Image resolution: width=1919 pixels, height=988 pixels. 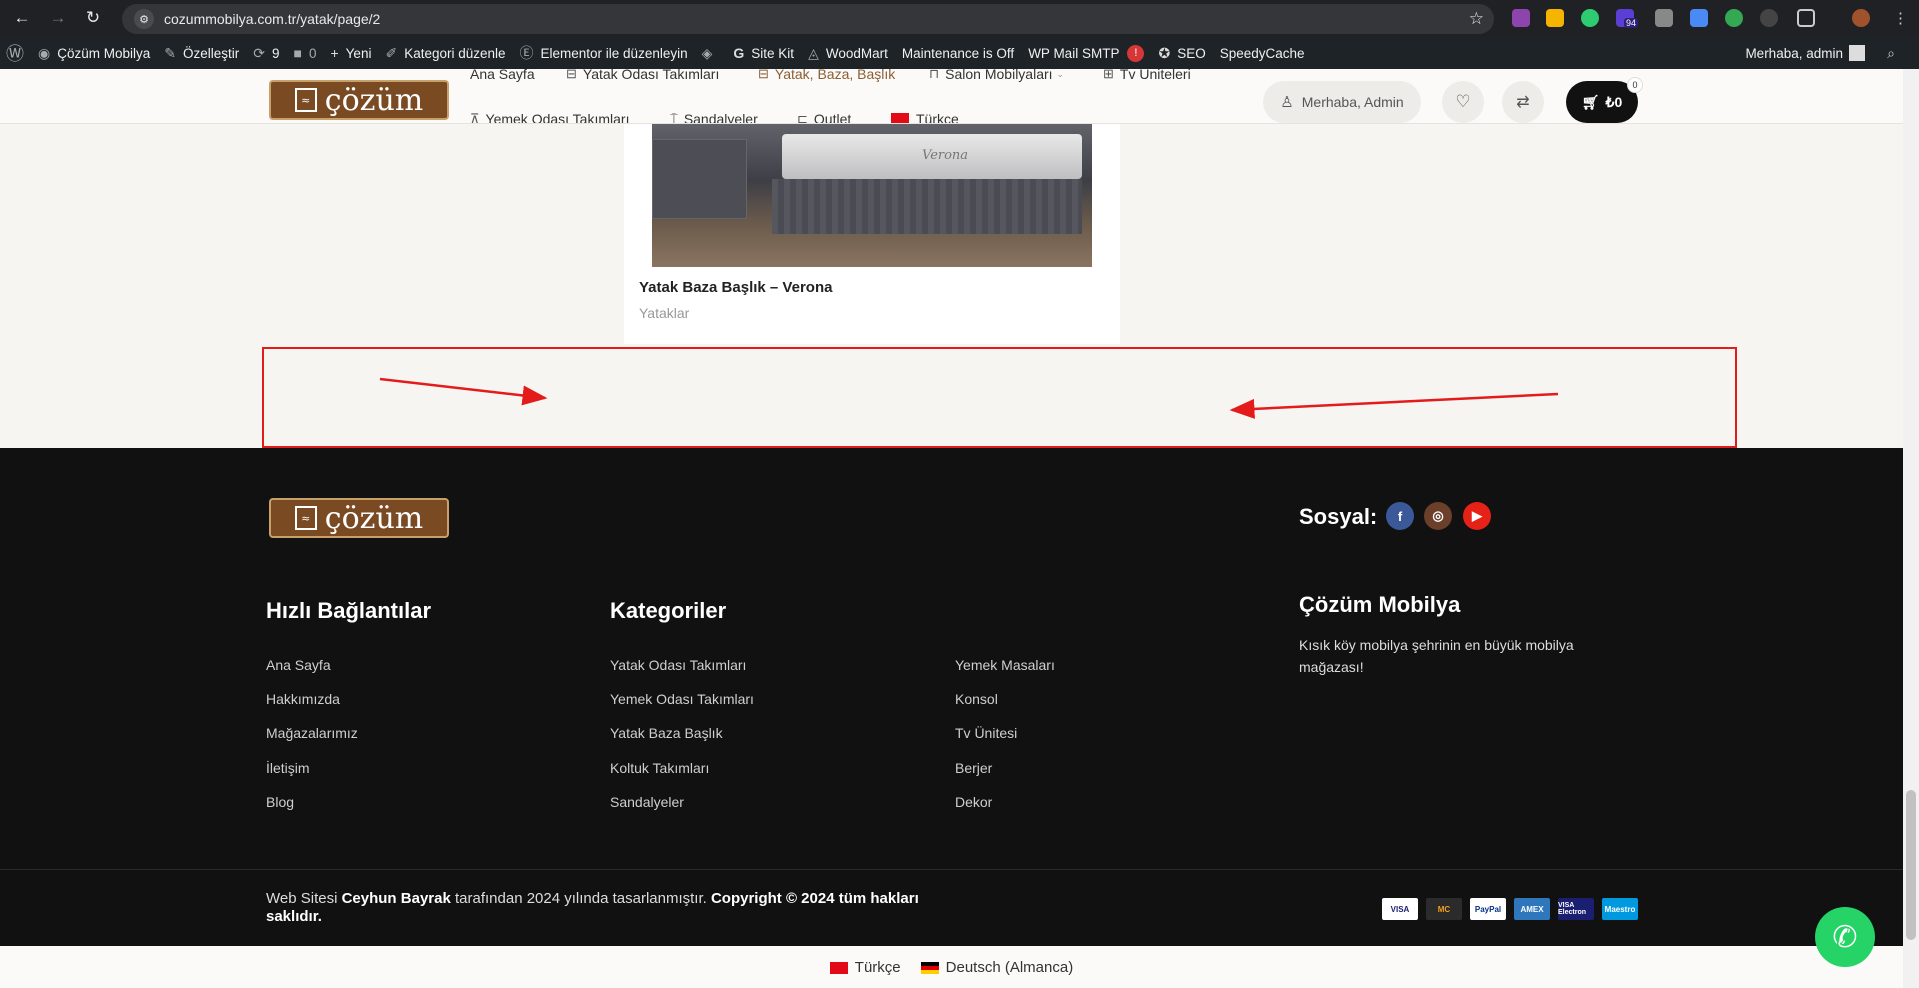 What do you see at coordinates (678, 665) in the screenshot?
I see `category-link: Yatak Odası Takımları` at bounding box center [678, 665].